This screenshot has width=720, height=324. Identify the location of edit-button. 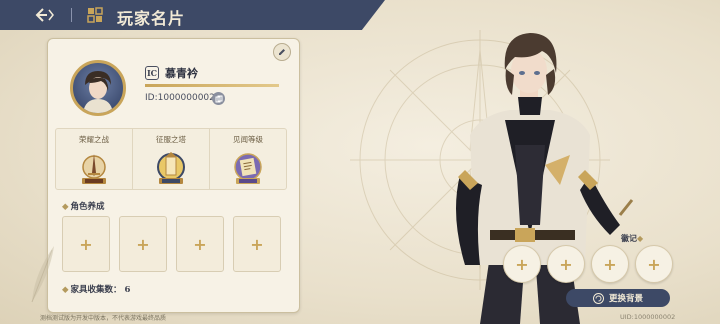
(282, 52).